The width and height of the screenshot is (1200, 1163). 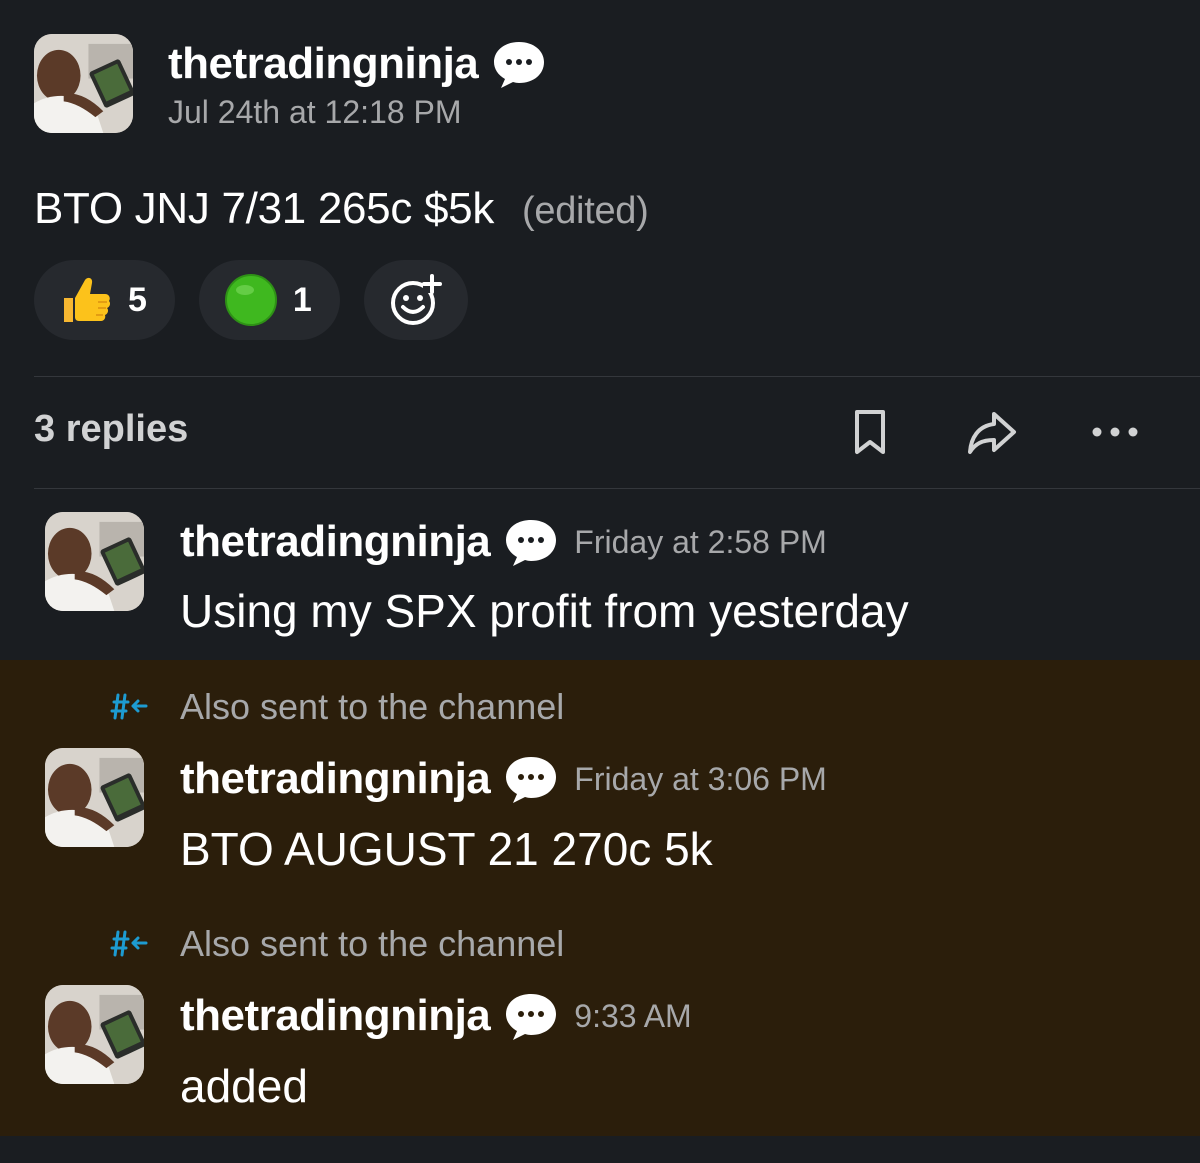 I want to click on edited-label: (edited), so click(x=585, y=211).